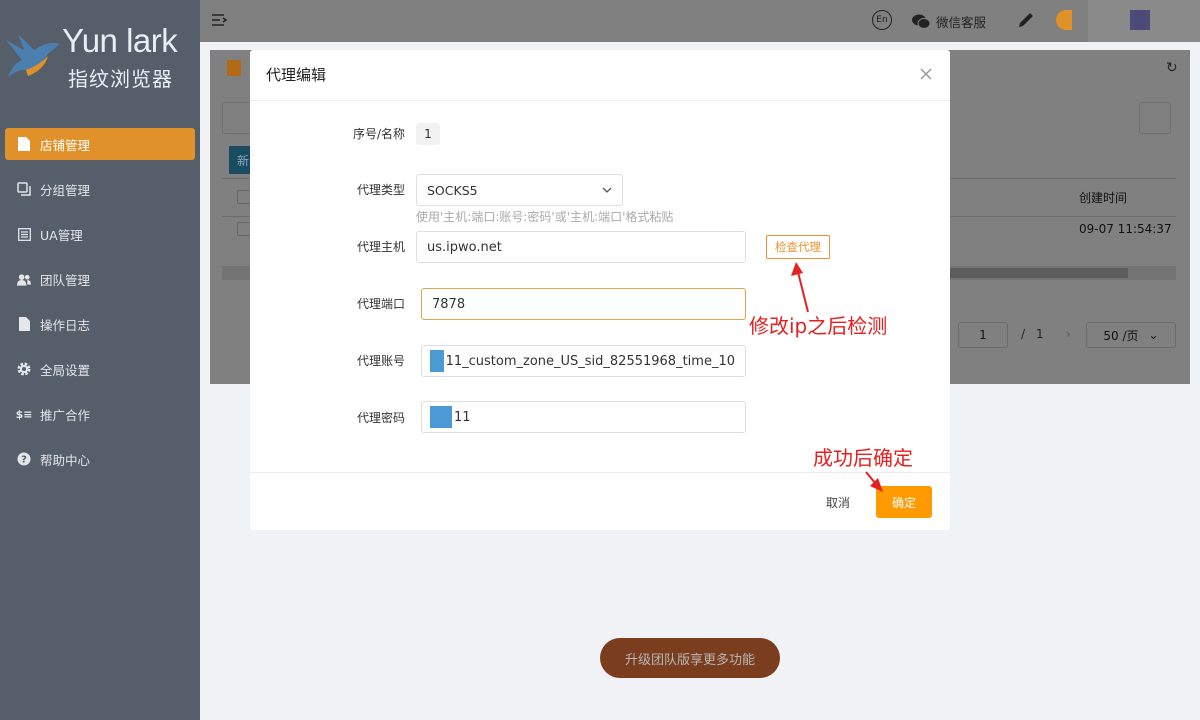 Image resolution: width=1200 pixels, height=720 pixels. I want to click on proxy-port-value: 7878, so click(449, 304).